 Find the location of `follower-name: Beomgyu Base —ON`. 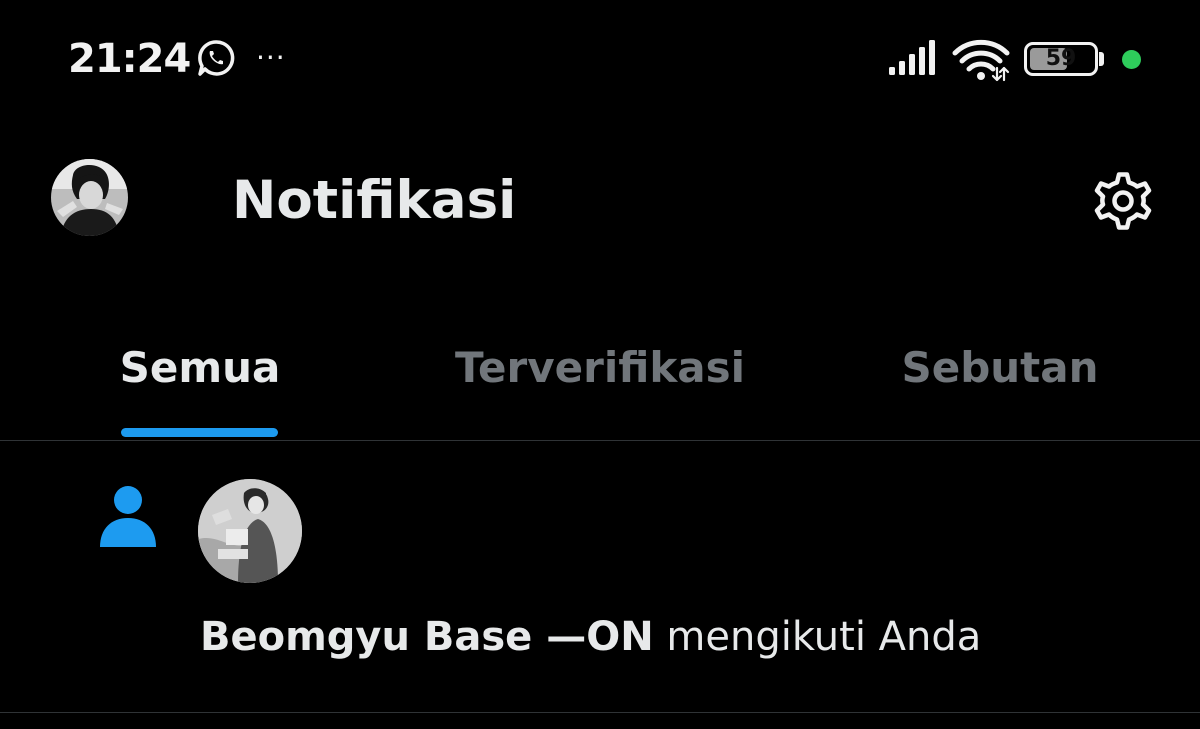

follower-name: Beomgyu Base —ON is located at coordinates (427, 637).